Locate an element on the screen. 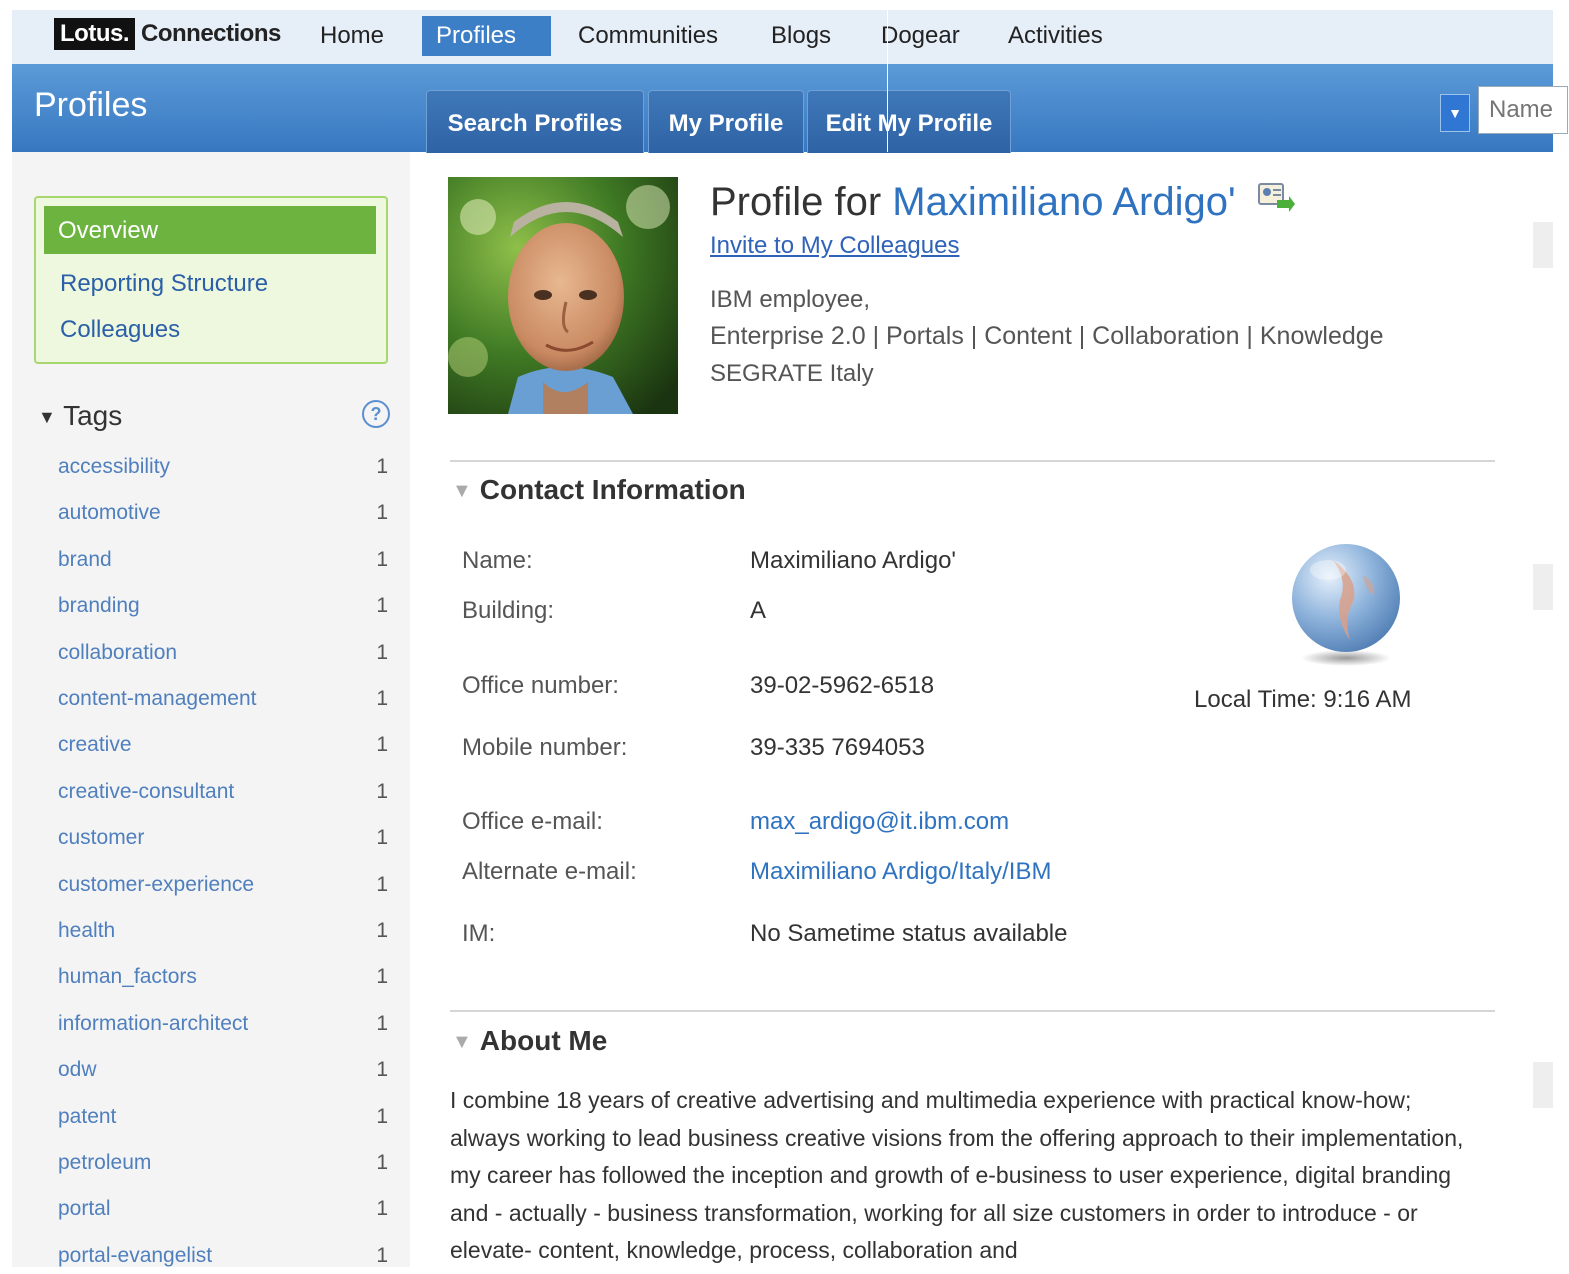  tag-row: automotive 1 is located at coordinates (223, 516).